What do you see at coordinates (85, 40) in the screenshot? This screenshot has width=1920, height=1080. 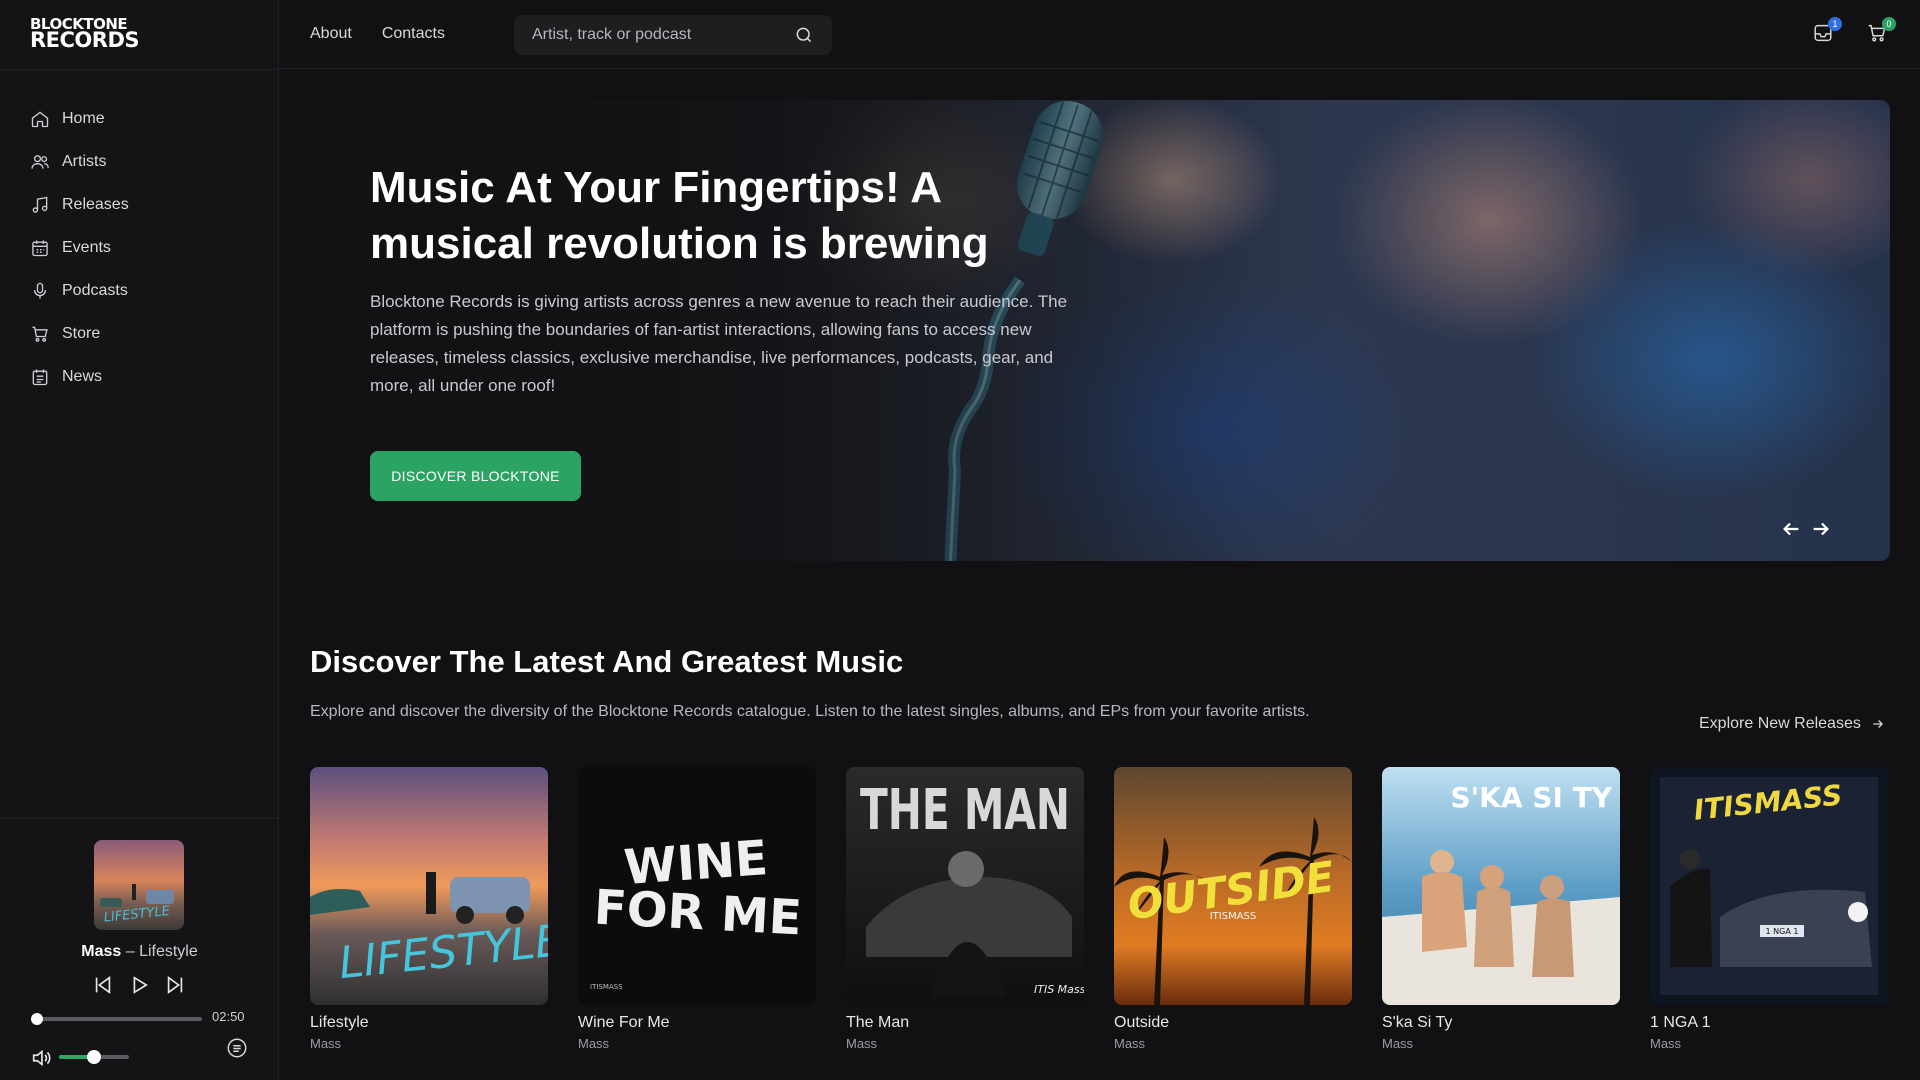 I see `brand-line2: RECORDS` at bounding box center [85, 40].